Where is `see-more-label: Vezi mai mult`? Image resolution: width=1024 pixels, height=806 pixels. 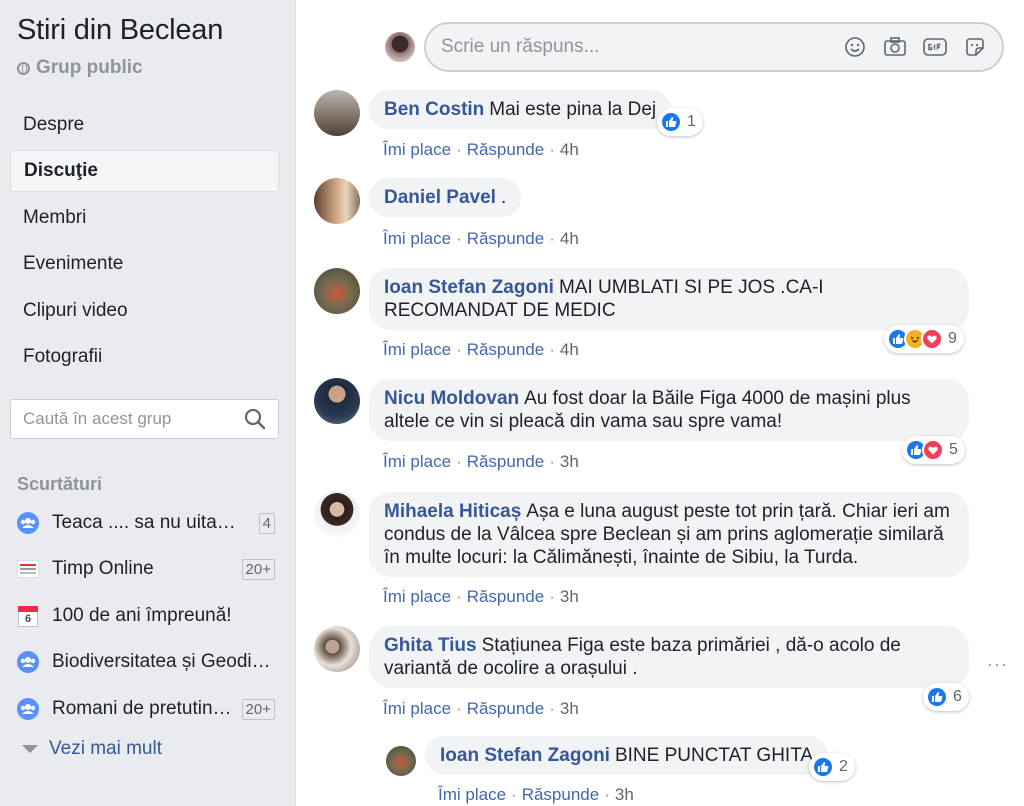 see-more-label: Vezi mai mult is located at coordinates (105, 748).